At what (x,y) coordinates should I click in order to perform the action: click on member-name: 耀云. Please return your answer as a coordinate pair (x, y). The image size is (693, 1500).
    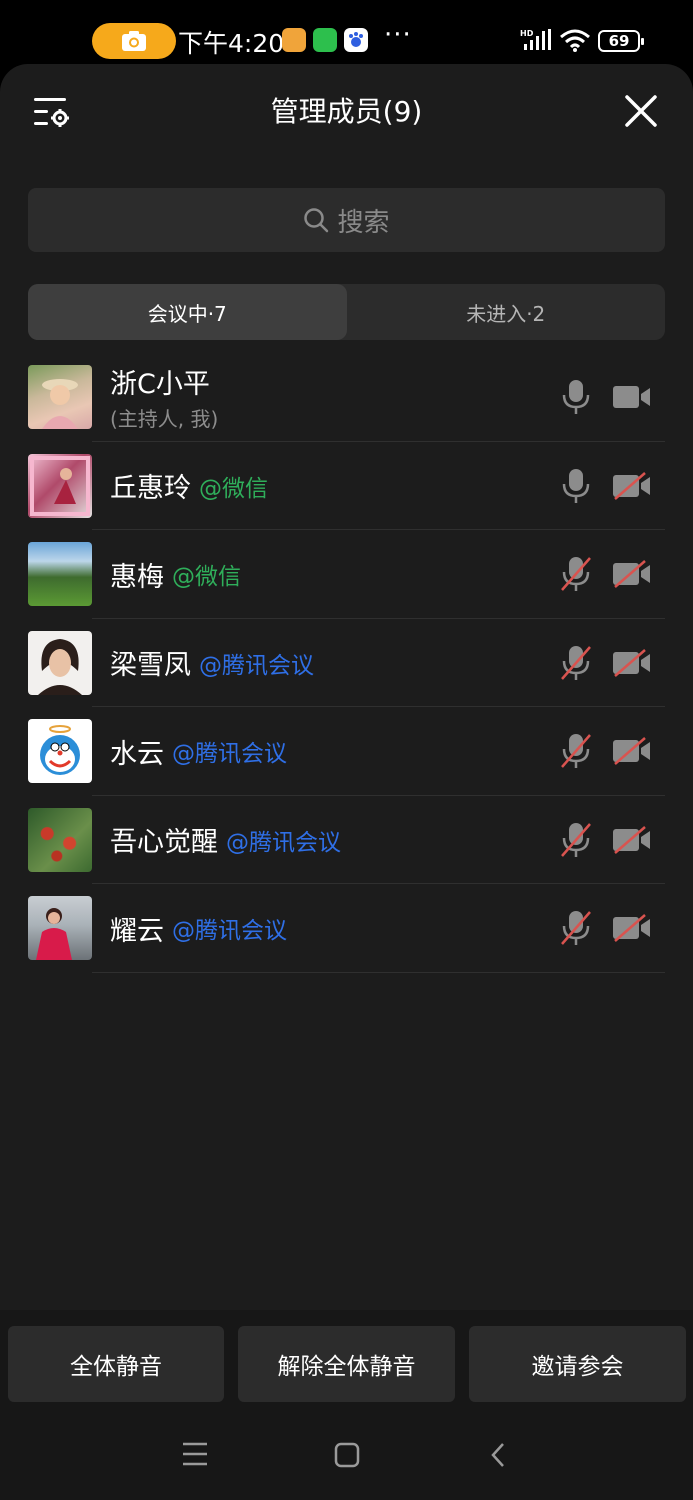
    Looking at the image, I should click on (137, 931).